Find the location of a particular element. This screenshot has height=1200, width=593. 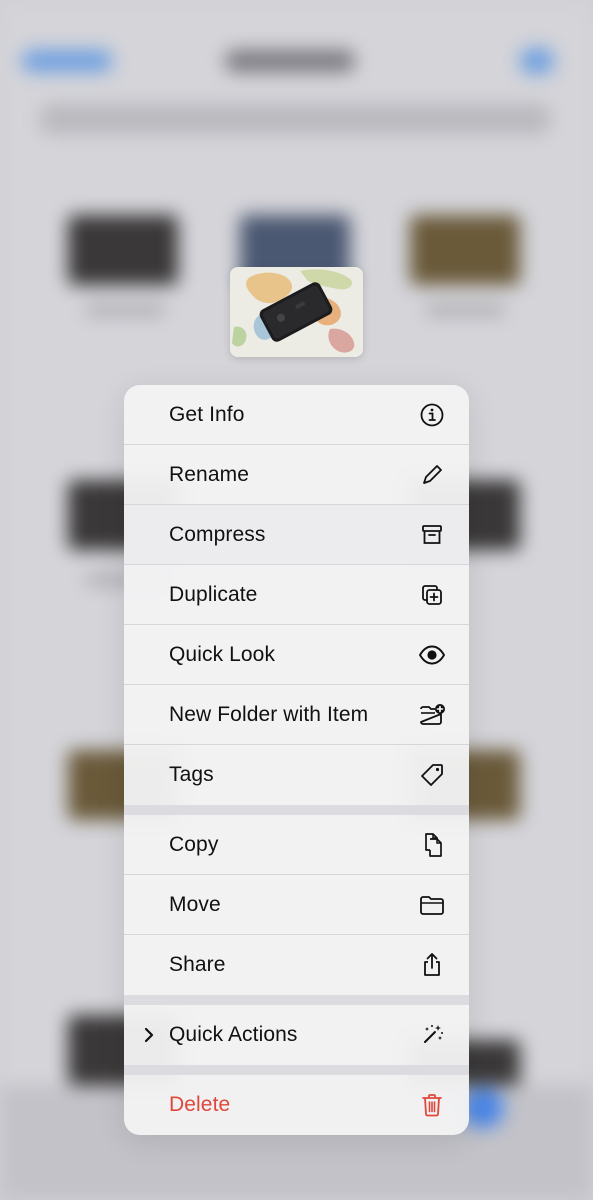

menu-item-label: Share is located at coordinates (197, 964).